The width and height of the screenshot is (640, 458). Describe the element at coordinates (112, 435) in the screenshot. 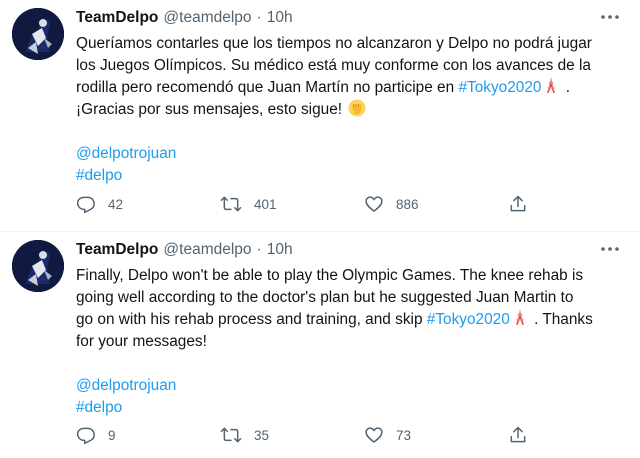

I see `reply-count: 9` at that location.